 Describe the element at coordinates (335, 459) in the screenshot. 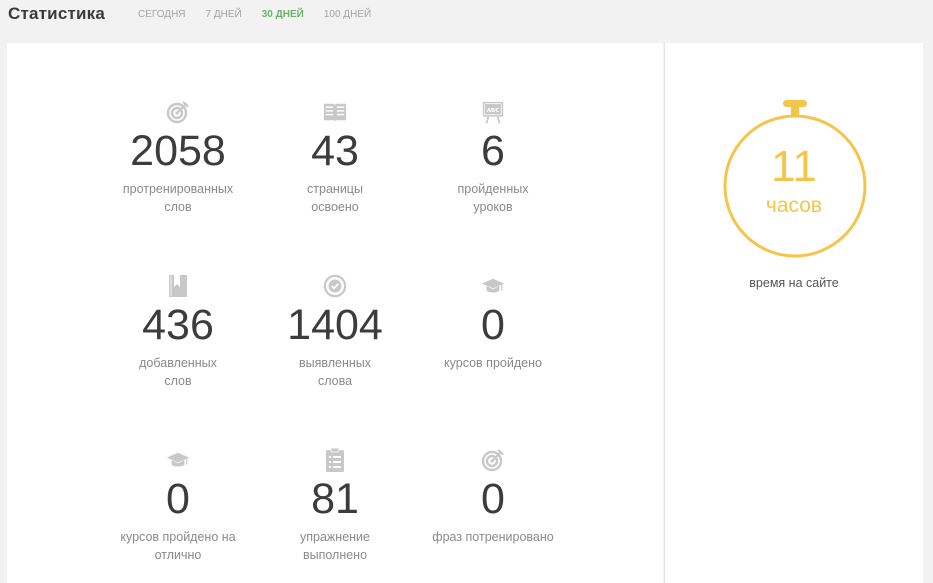

I see `clipboard-icon` at that location.